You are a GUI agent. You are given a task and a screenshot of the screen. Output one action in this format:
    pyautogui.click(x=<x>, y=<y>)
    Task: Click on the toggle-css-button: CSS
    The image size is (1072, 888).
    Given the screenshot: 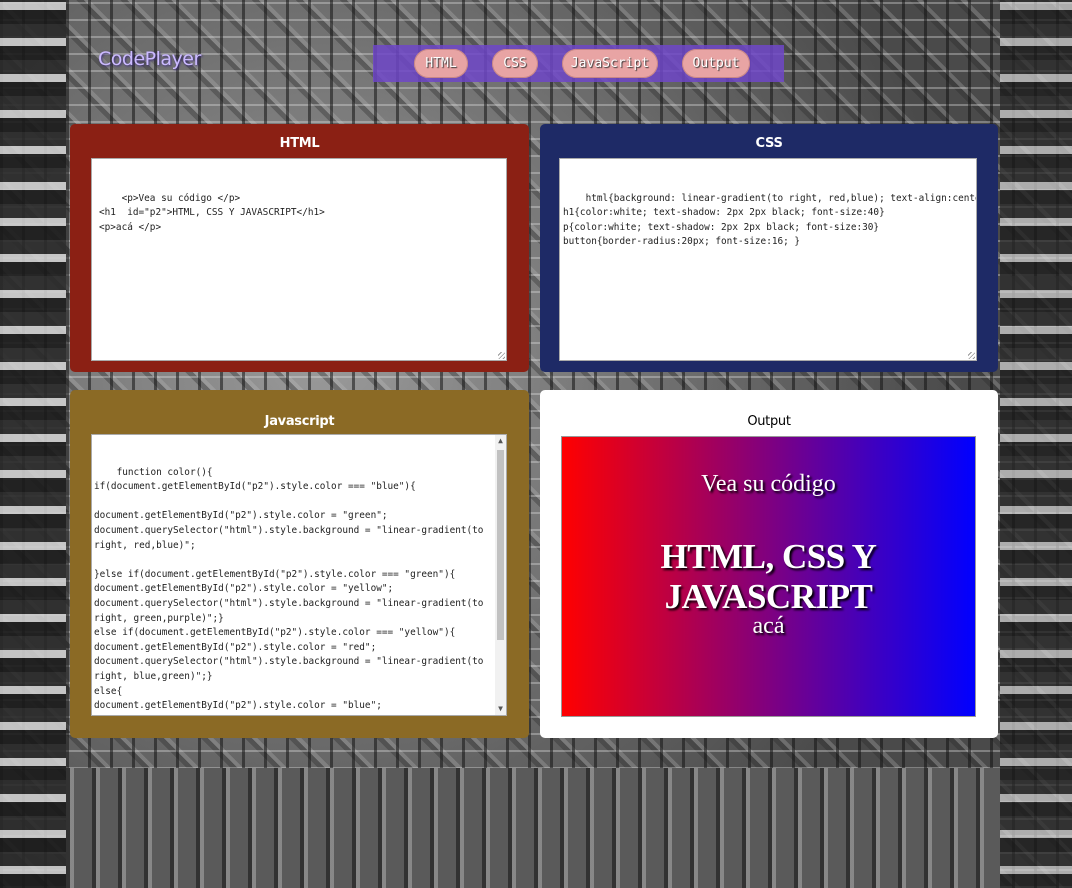 What is the action you would take?
    pyautogui.click(x=515, y=63)
    